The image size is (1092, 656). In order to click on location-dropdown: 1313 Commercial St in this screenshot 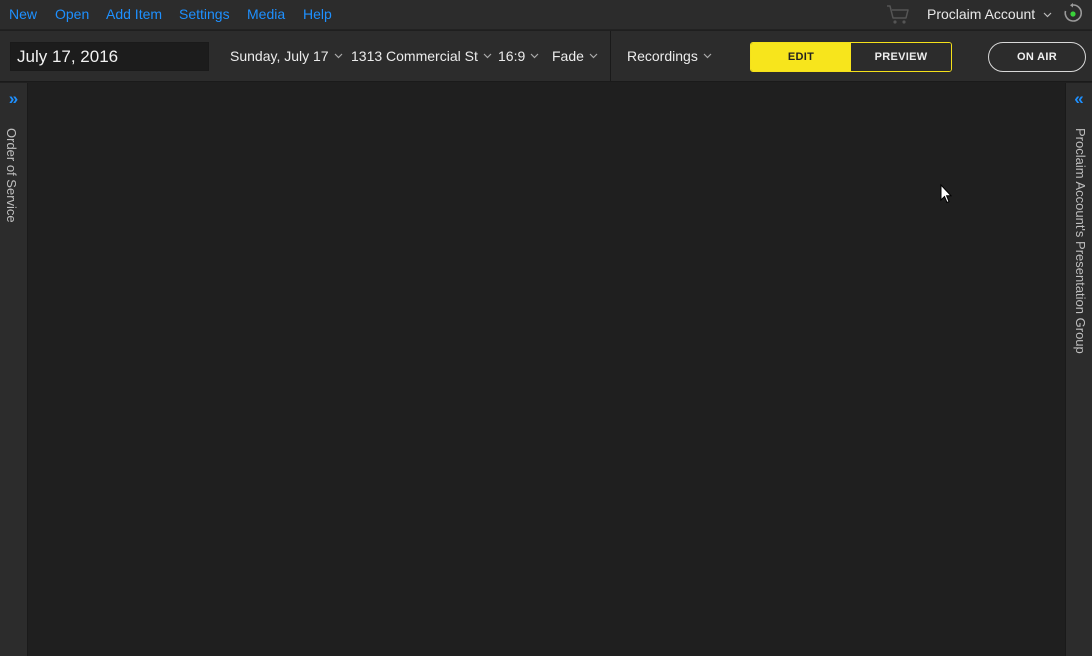, I will do `click(421, 56)`.